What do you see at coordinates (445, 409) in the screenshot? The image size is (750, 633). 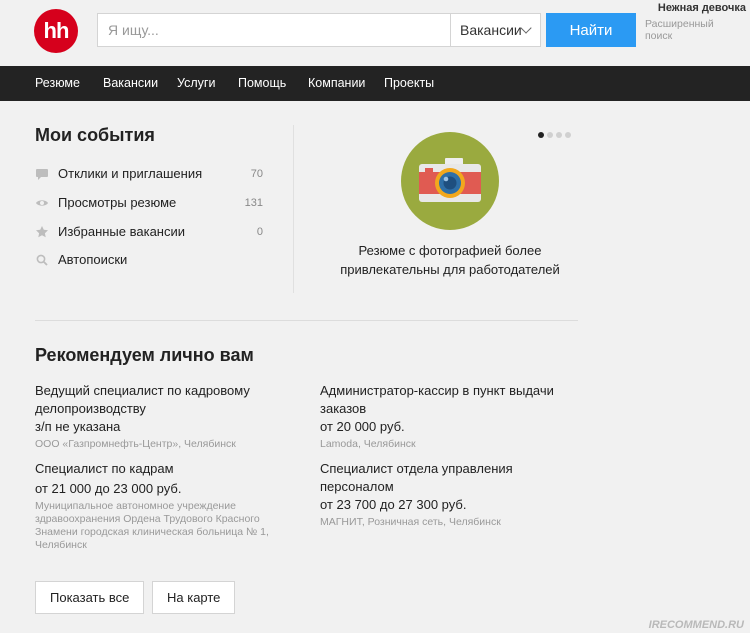 I see `vacancy-title-line: заказов` at bounding box center [445, 409].